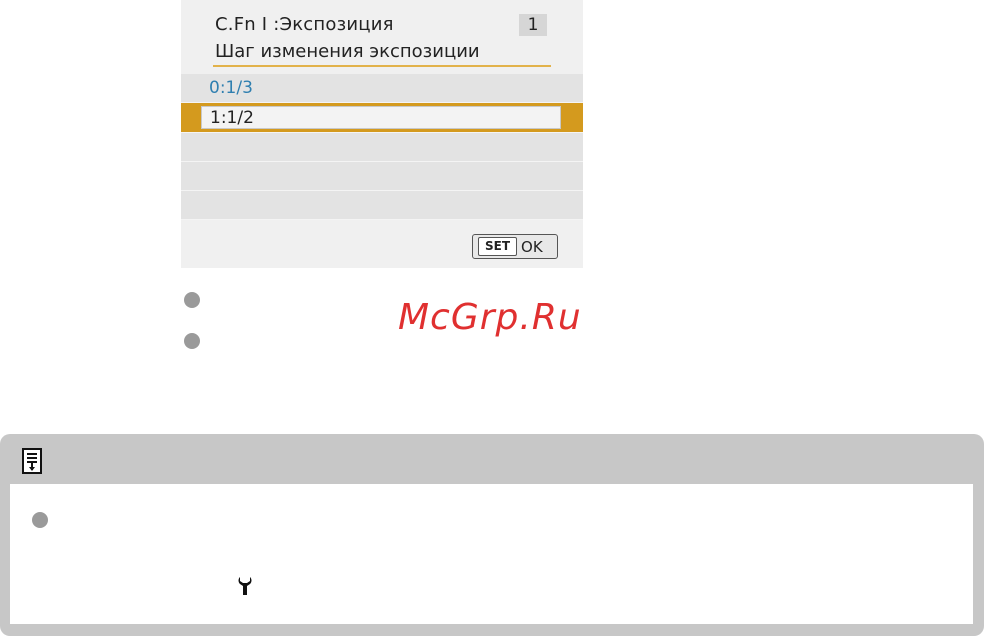 The image size is (984, 638). I want to click on title-underline, so click(382, 66).